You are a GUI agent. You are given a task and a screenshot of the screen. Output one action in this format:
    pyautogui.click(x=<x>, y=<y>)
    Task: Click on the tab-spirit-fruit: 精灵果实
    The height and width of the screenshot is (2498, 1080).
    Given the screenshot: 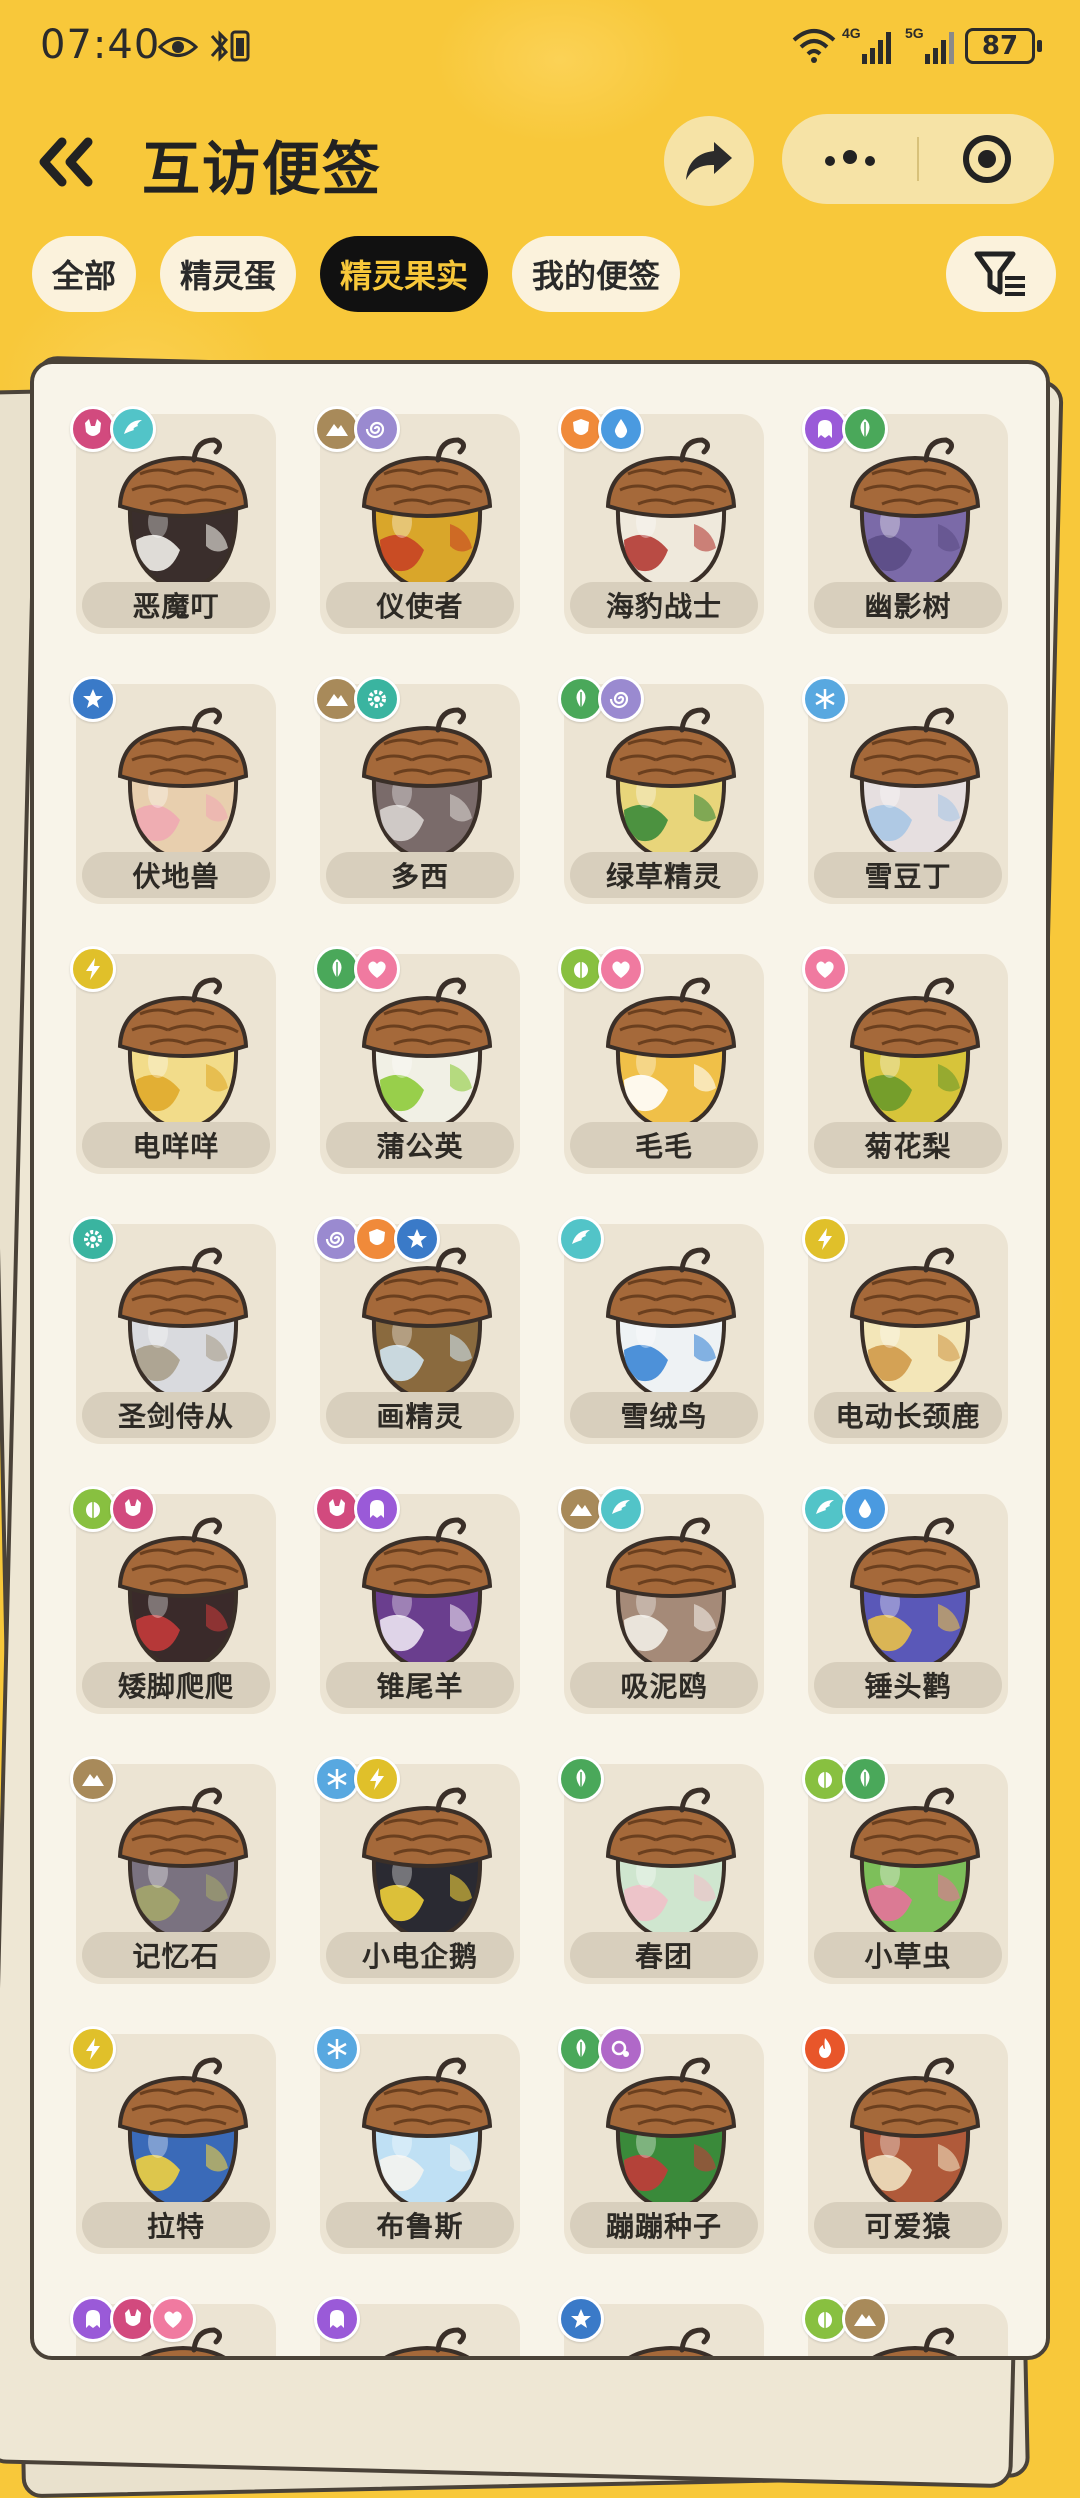 What is the action you would take?
    pyautogui.click(x=404, y=274)
    